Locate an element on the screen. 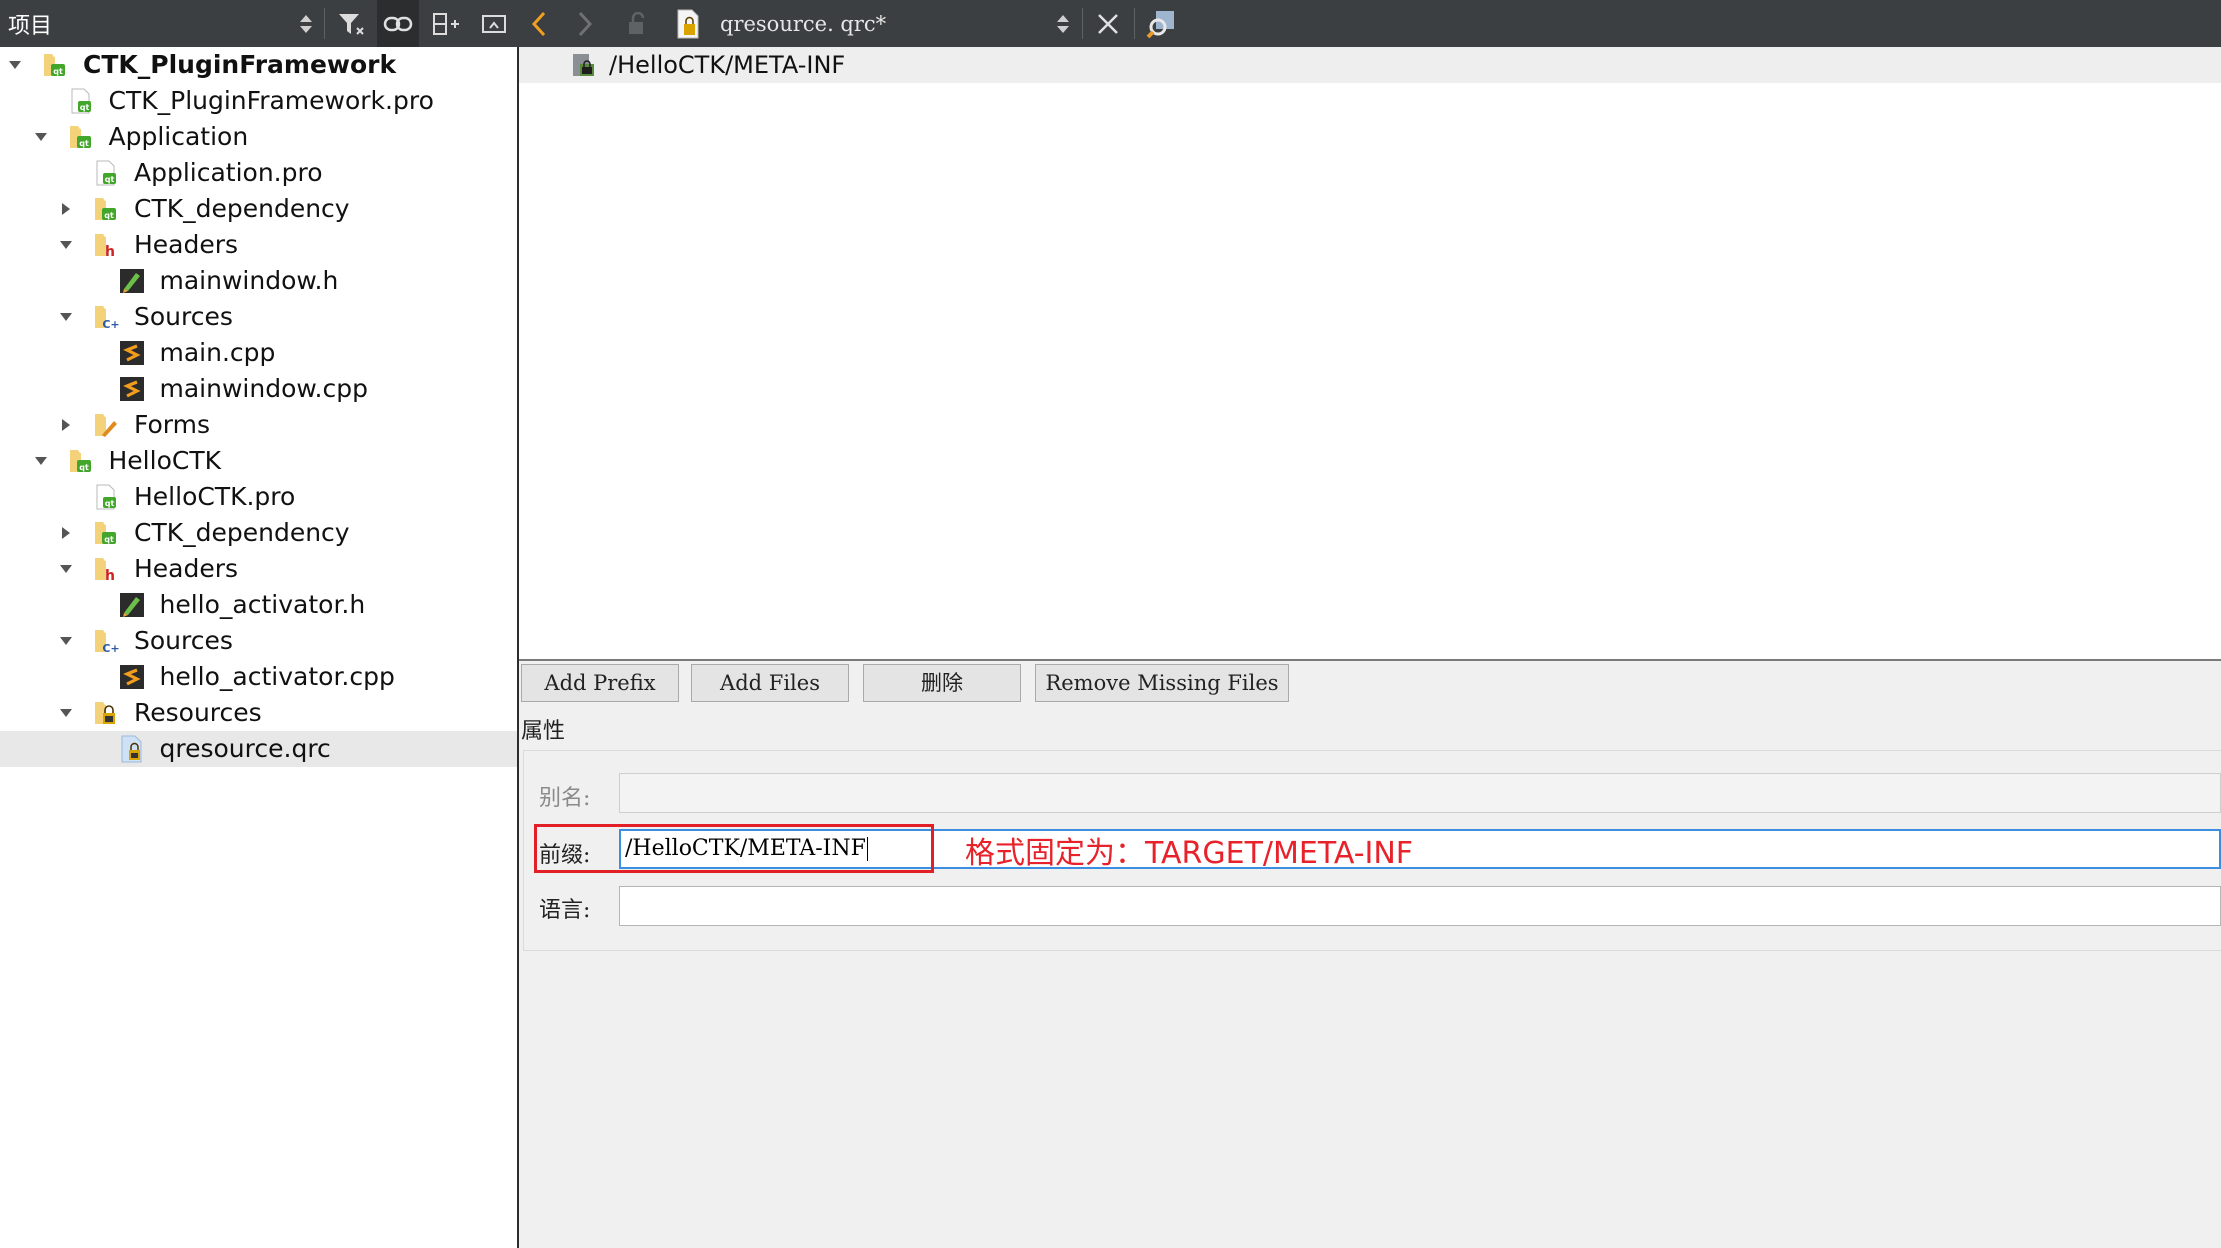 This screenshot has width=2221, height=1248. annotation-text: 格式固定为：TARGET/META-INF is located at coordinates (1189, 853).